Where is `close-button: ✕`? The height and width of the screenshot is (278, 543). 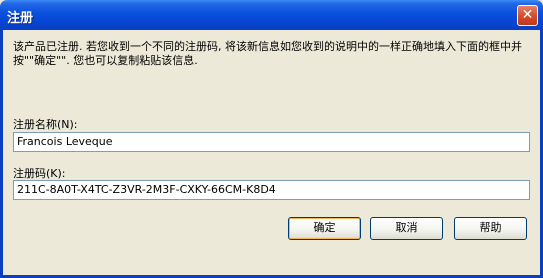 close-button: ✕ is located at coordinates (527, 15).